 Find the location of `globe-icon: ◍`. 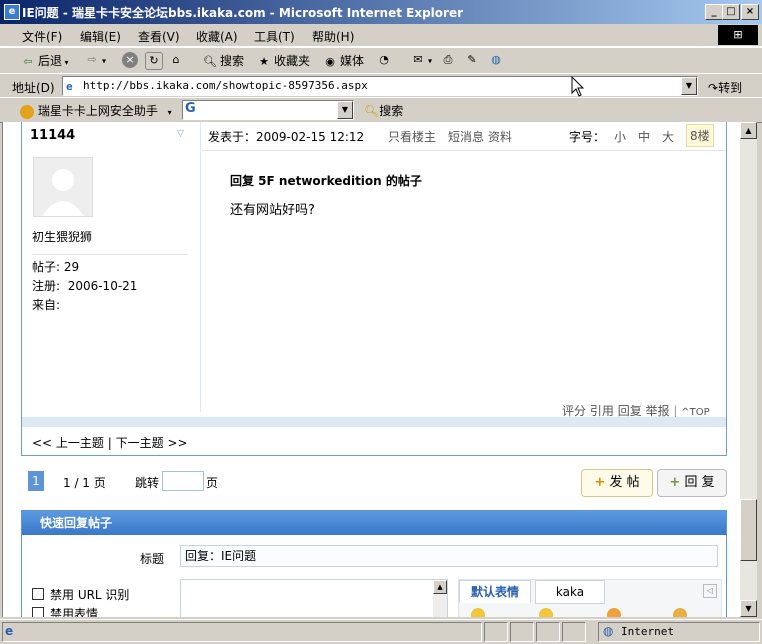

globe-icon: ◍ is located at coordinates (496, 59).